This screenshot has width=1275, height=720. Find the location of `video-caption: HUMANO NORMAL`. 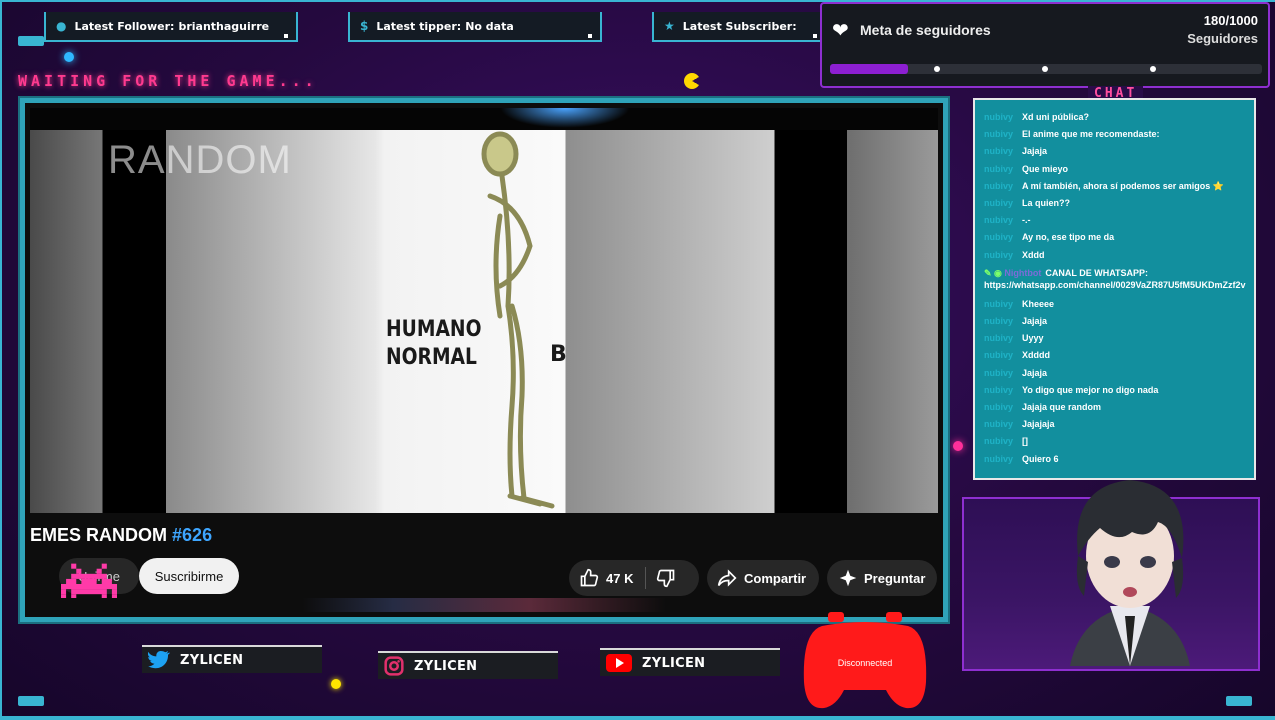

video-caption: HUMANO NORMAL is located at coordinates (433, 344).